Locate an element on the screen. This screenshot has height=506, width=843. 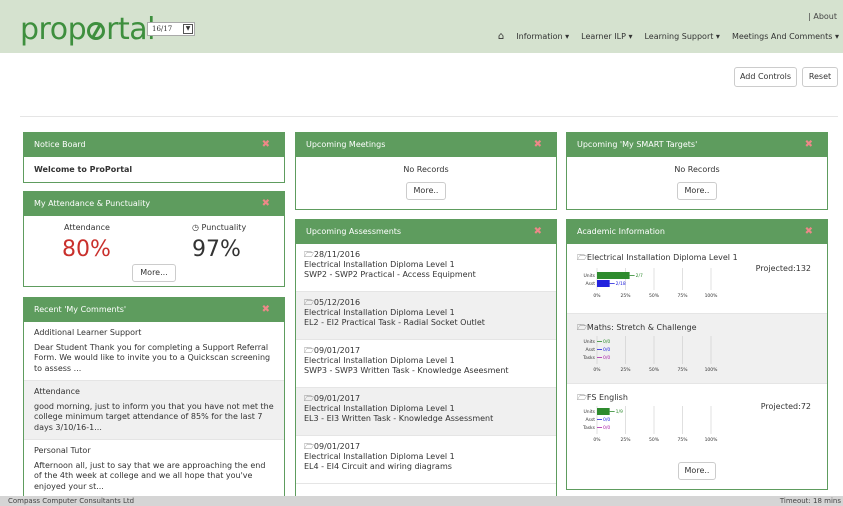
logo-o-icon is located at coordinates (96, 31).